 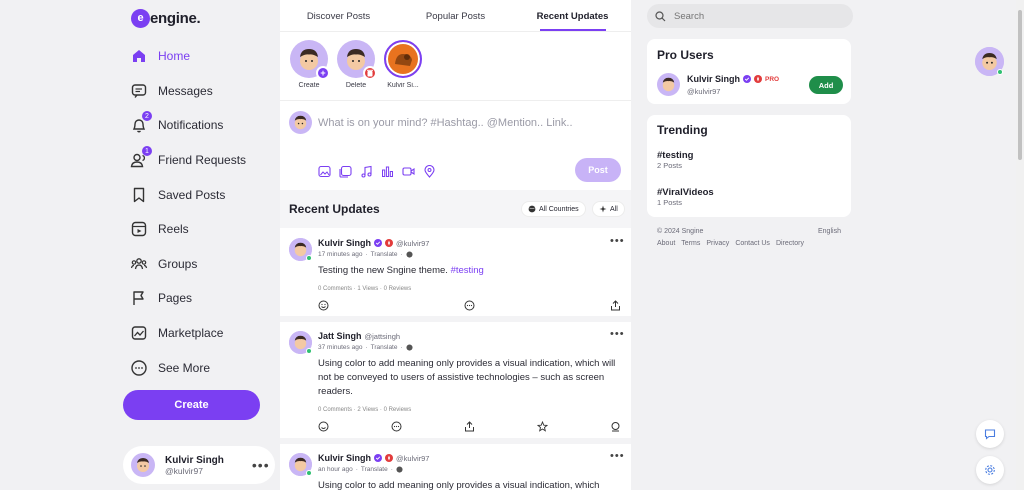 I want to click on composer-avatar, so click(x=300, y=122).